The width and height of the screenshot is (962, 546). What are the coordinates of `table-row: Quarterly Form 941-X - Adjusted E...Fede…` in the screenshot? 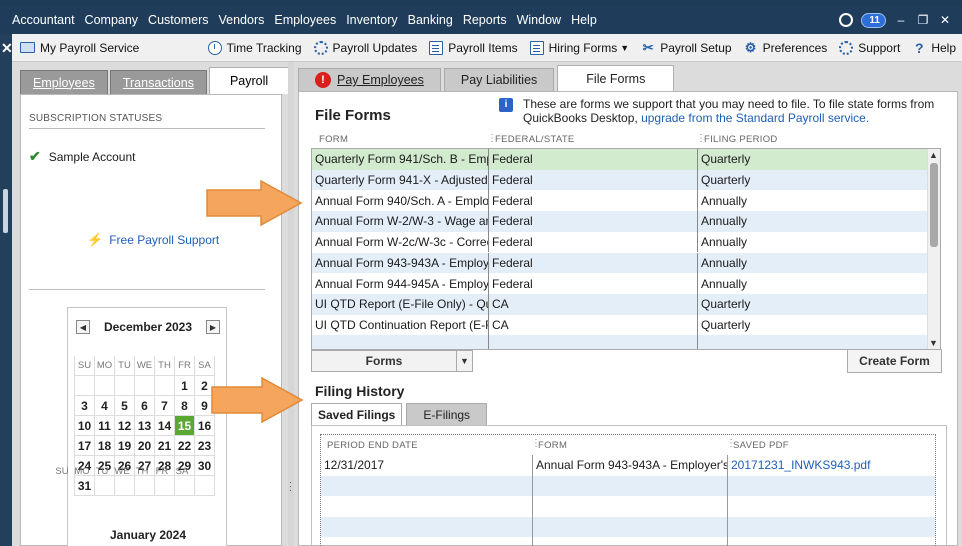 It's located at (620, 180).